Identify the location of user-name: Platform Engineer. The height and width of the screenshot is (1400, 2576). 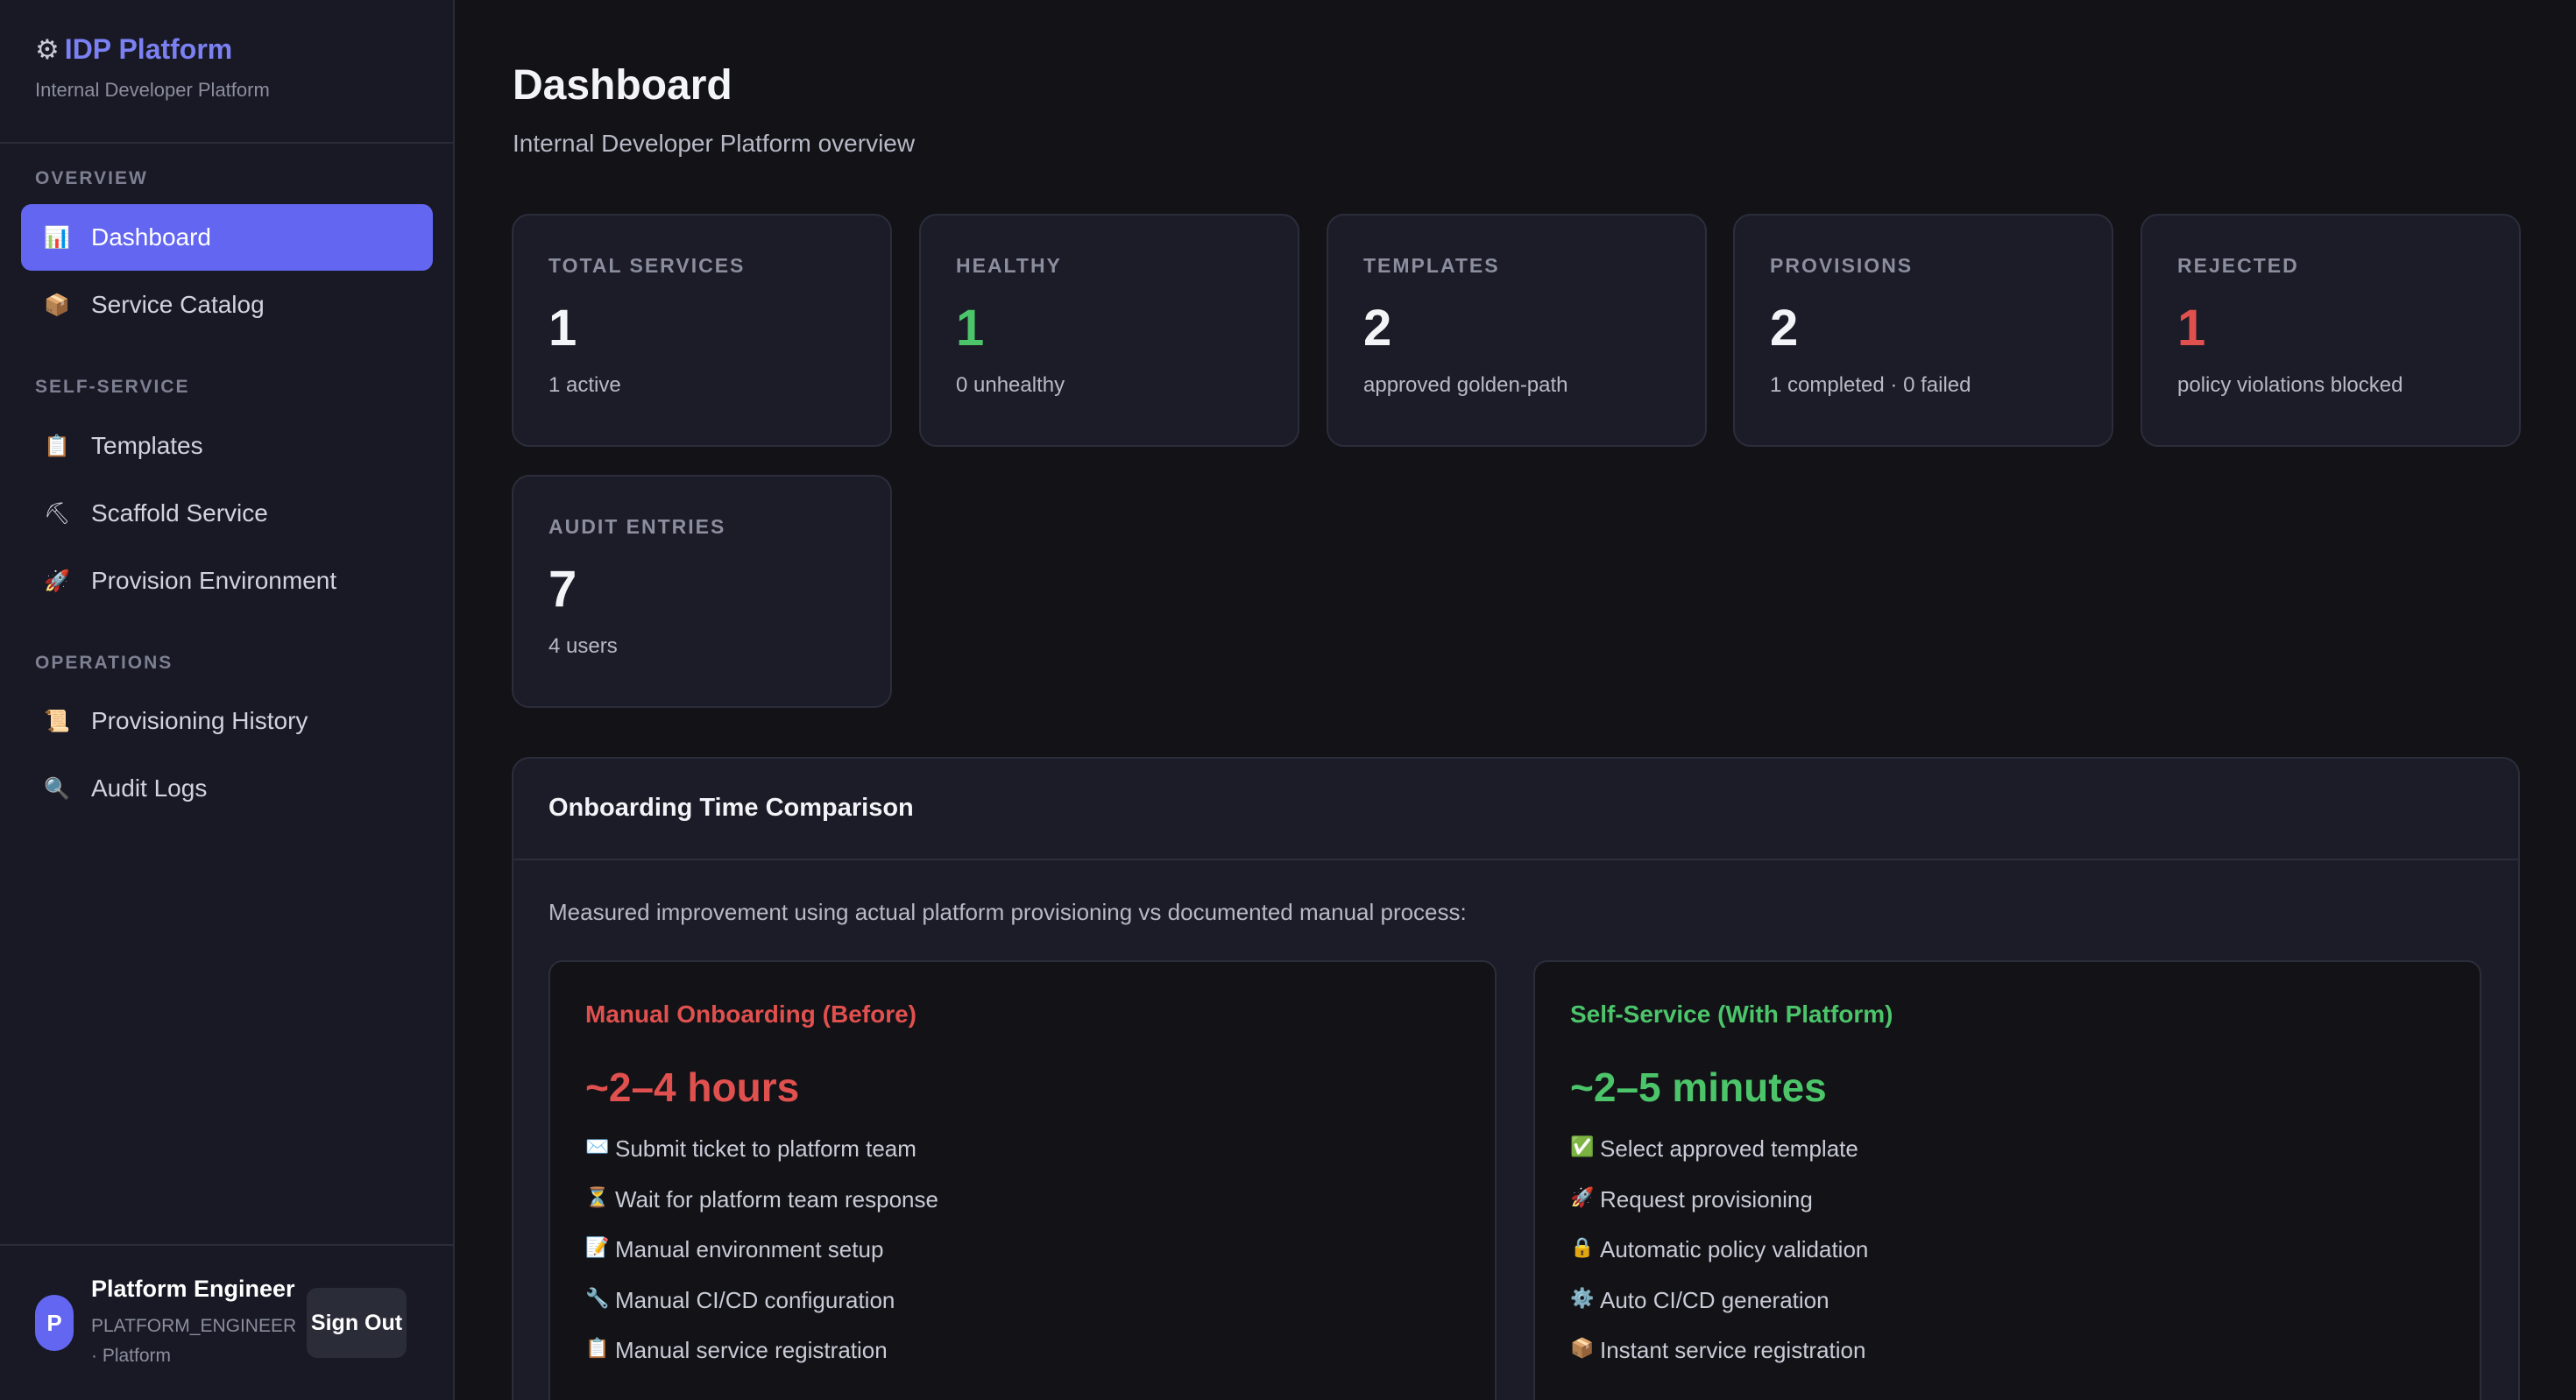
(193, 1288).